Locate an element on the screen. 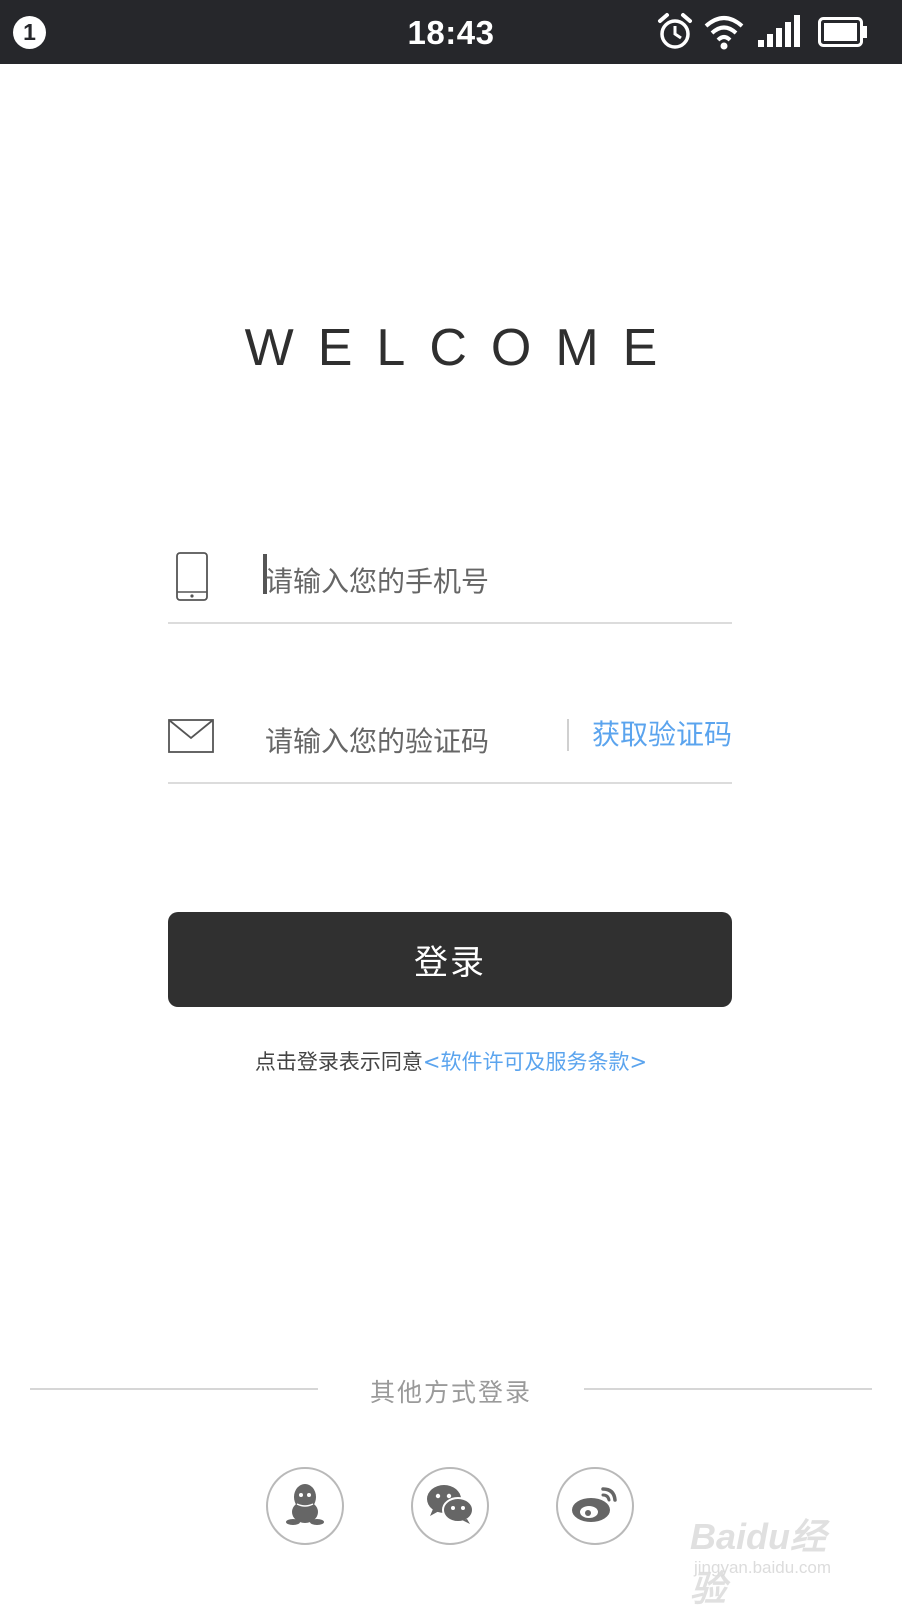  agreement-text: 点击登录表示同意<软件许可及服务条款> is located at coordinates (451, 1061).